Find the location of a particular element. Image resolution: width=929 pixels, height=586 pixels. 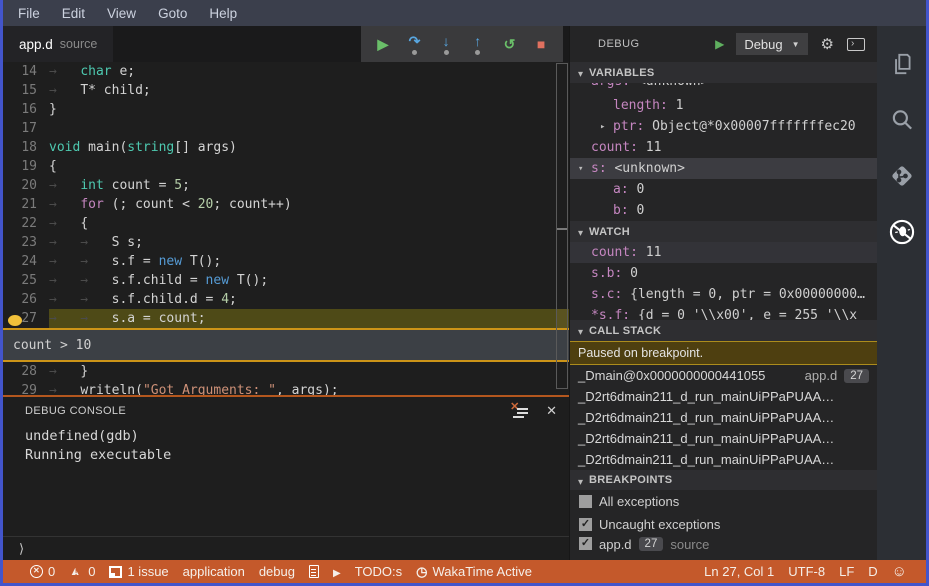

menu-item-file: File is located at coordinates (29, 13).